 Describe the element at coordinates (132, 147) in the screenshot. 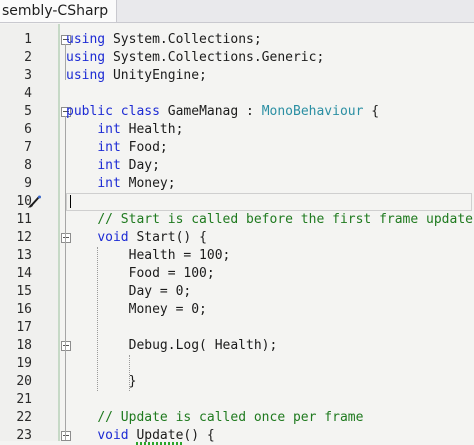

I see `code-text: int Food;` at that location.